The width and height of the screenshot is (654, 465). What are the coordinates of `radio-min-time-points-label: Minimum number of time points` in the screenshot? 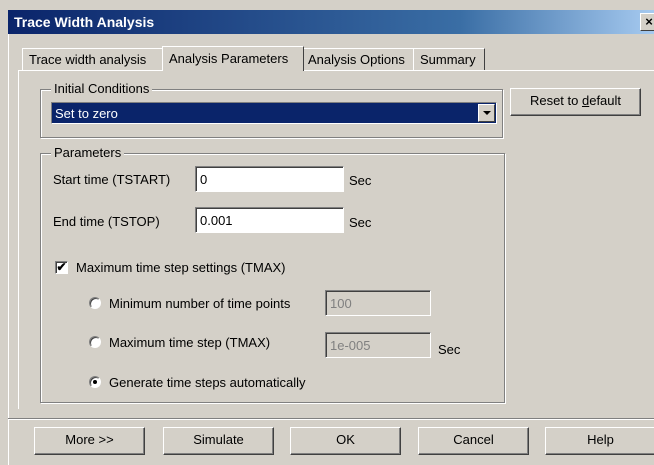 It's located at (200, 303).